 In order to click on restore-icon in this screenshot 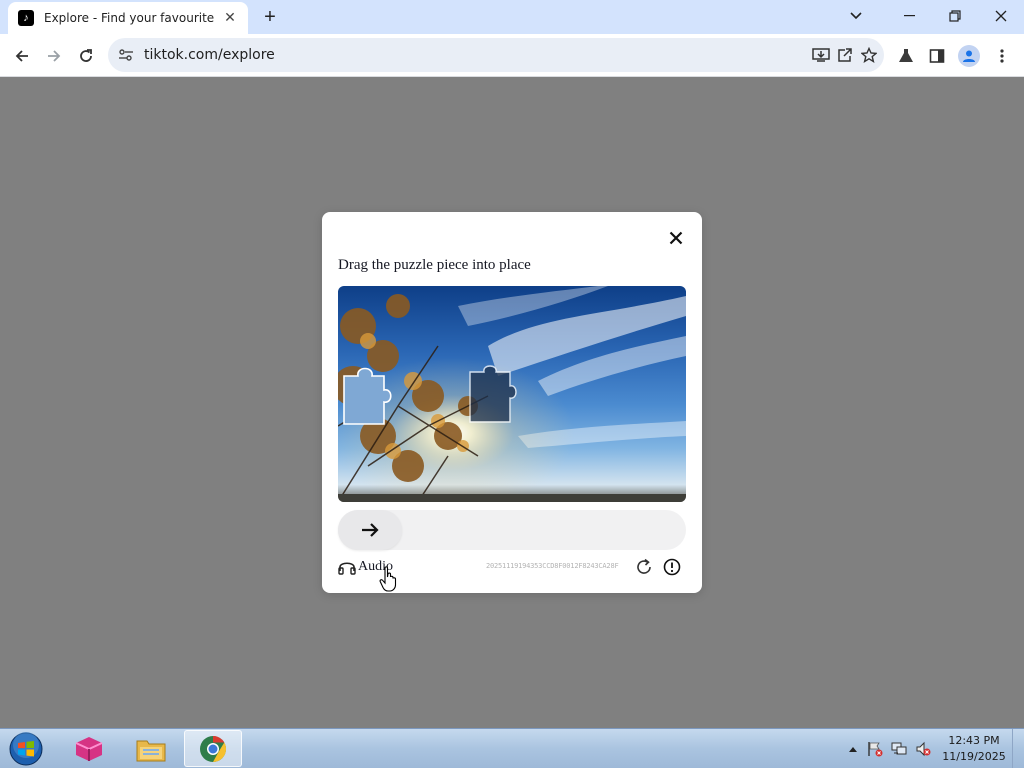, I will do `click(955, 16)`.